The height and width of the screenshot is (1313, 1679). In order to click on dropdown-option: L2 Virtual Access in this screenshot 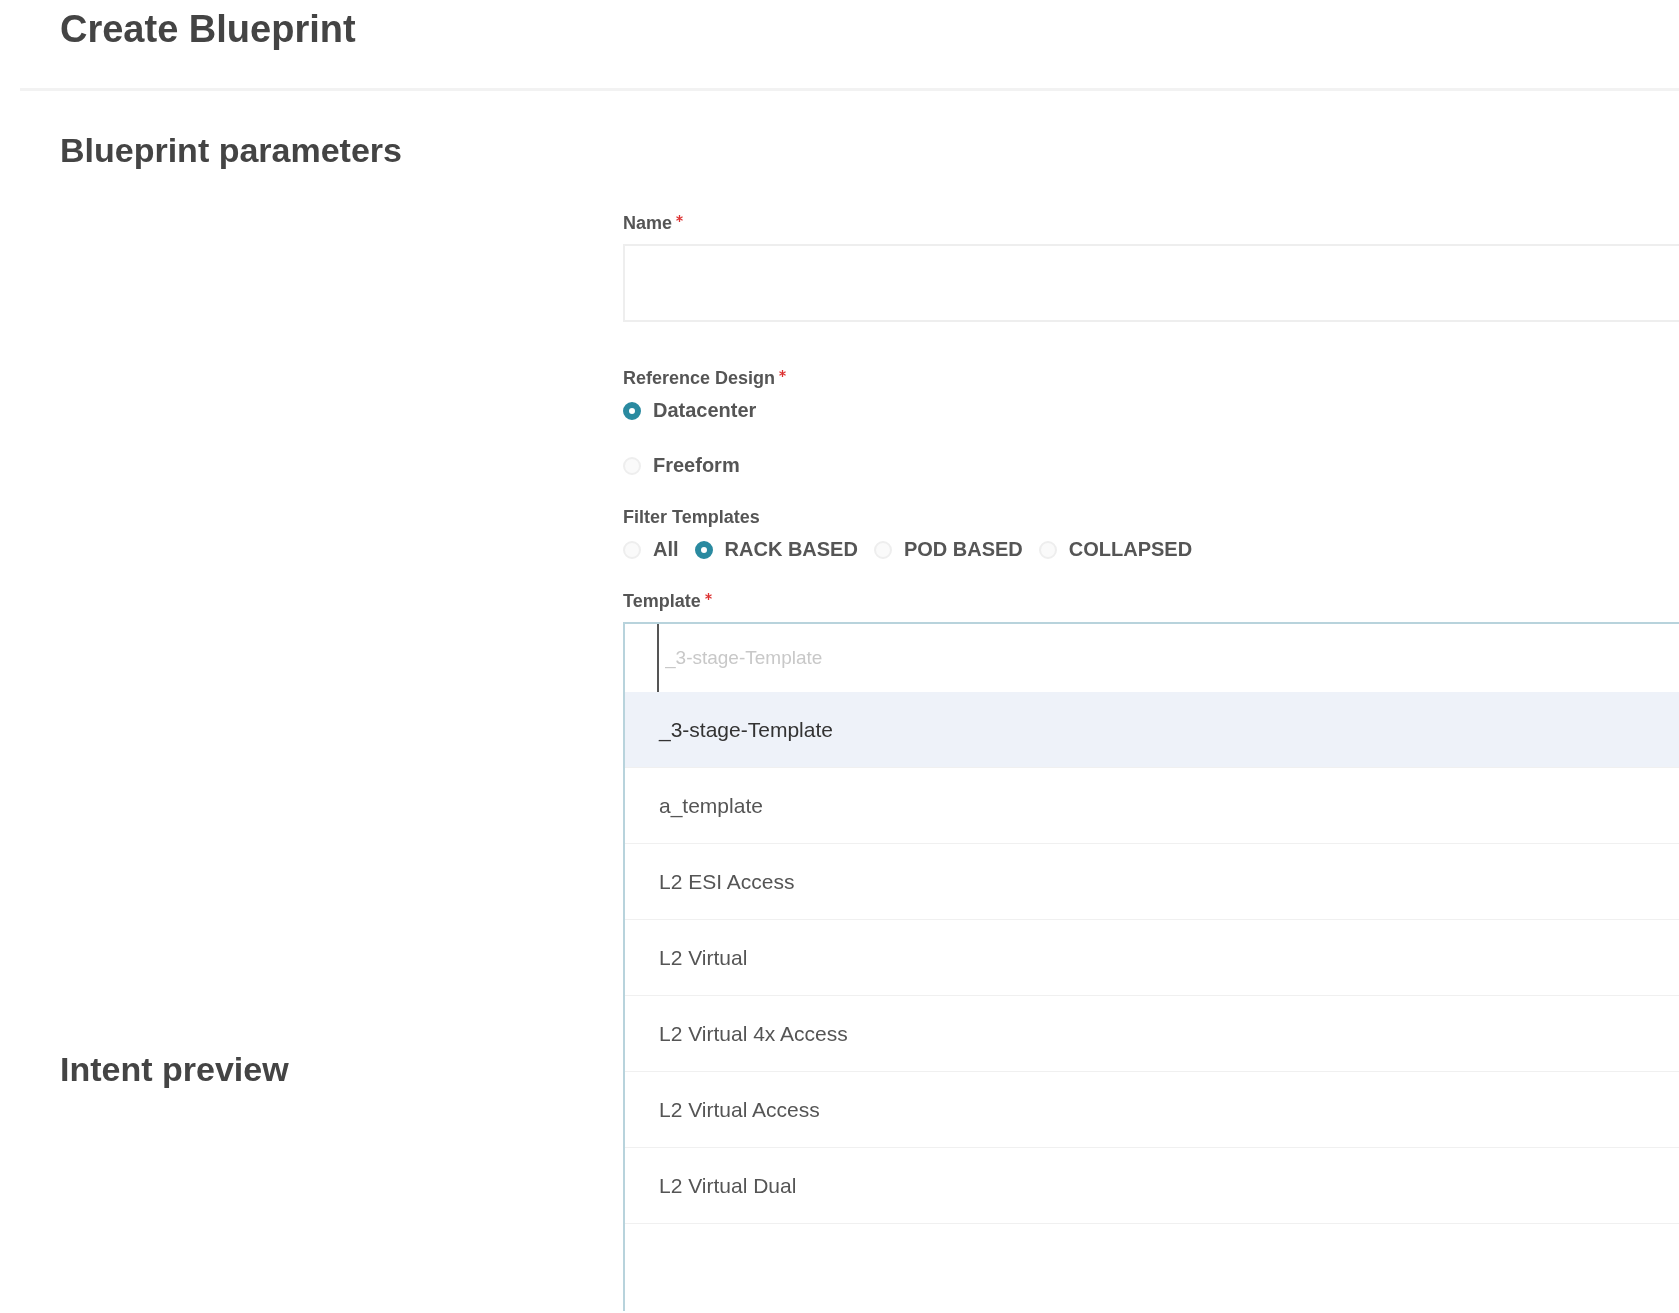, I will do `click(1152, 1110)`.